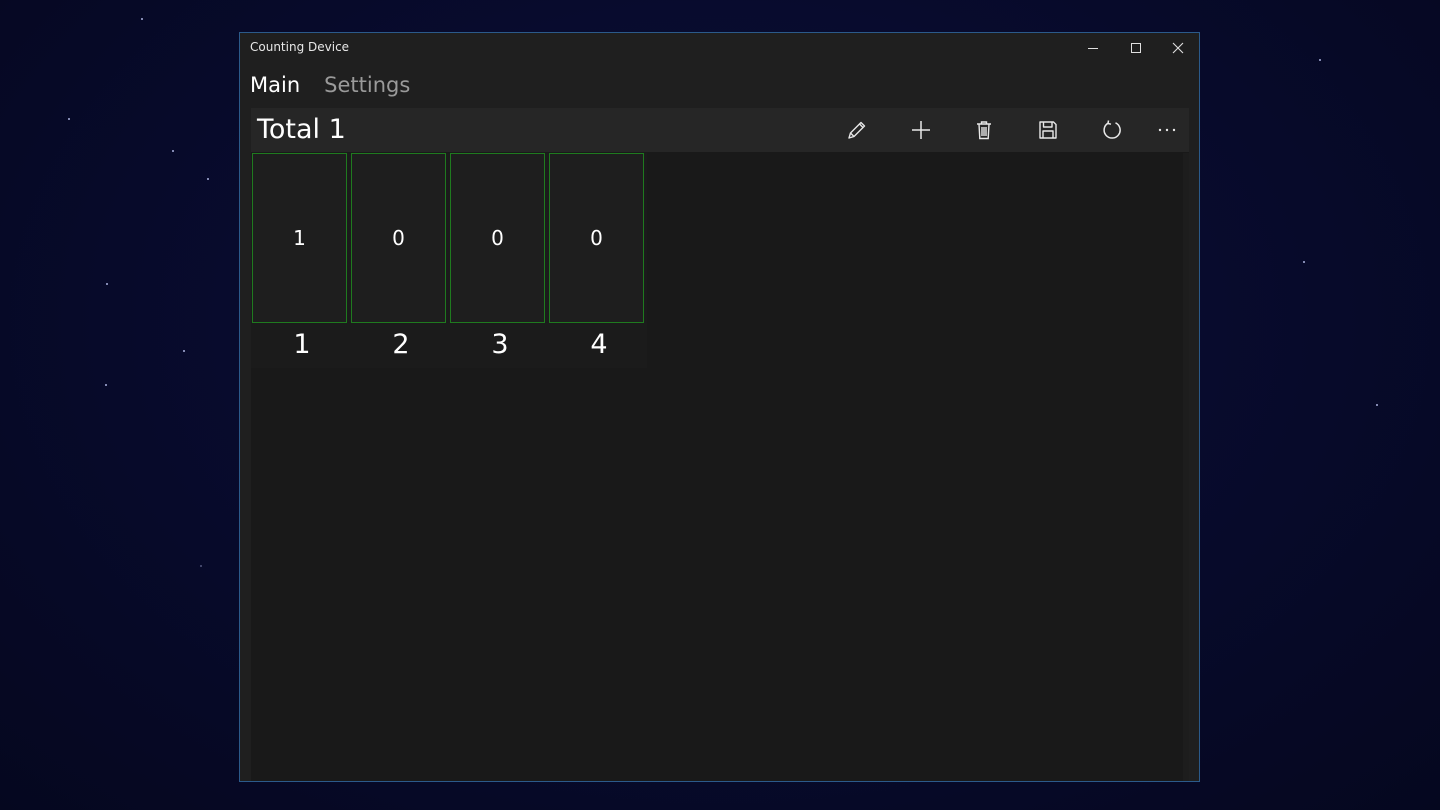 The image size is (1440, 810). What do you see at coordinates (367, 88) in the screenshot?
I see `tab-settings: Settings` at bounding box center [367, 88].